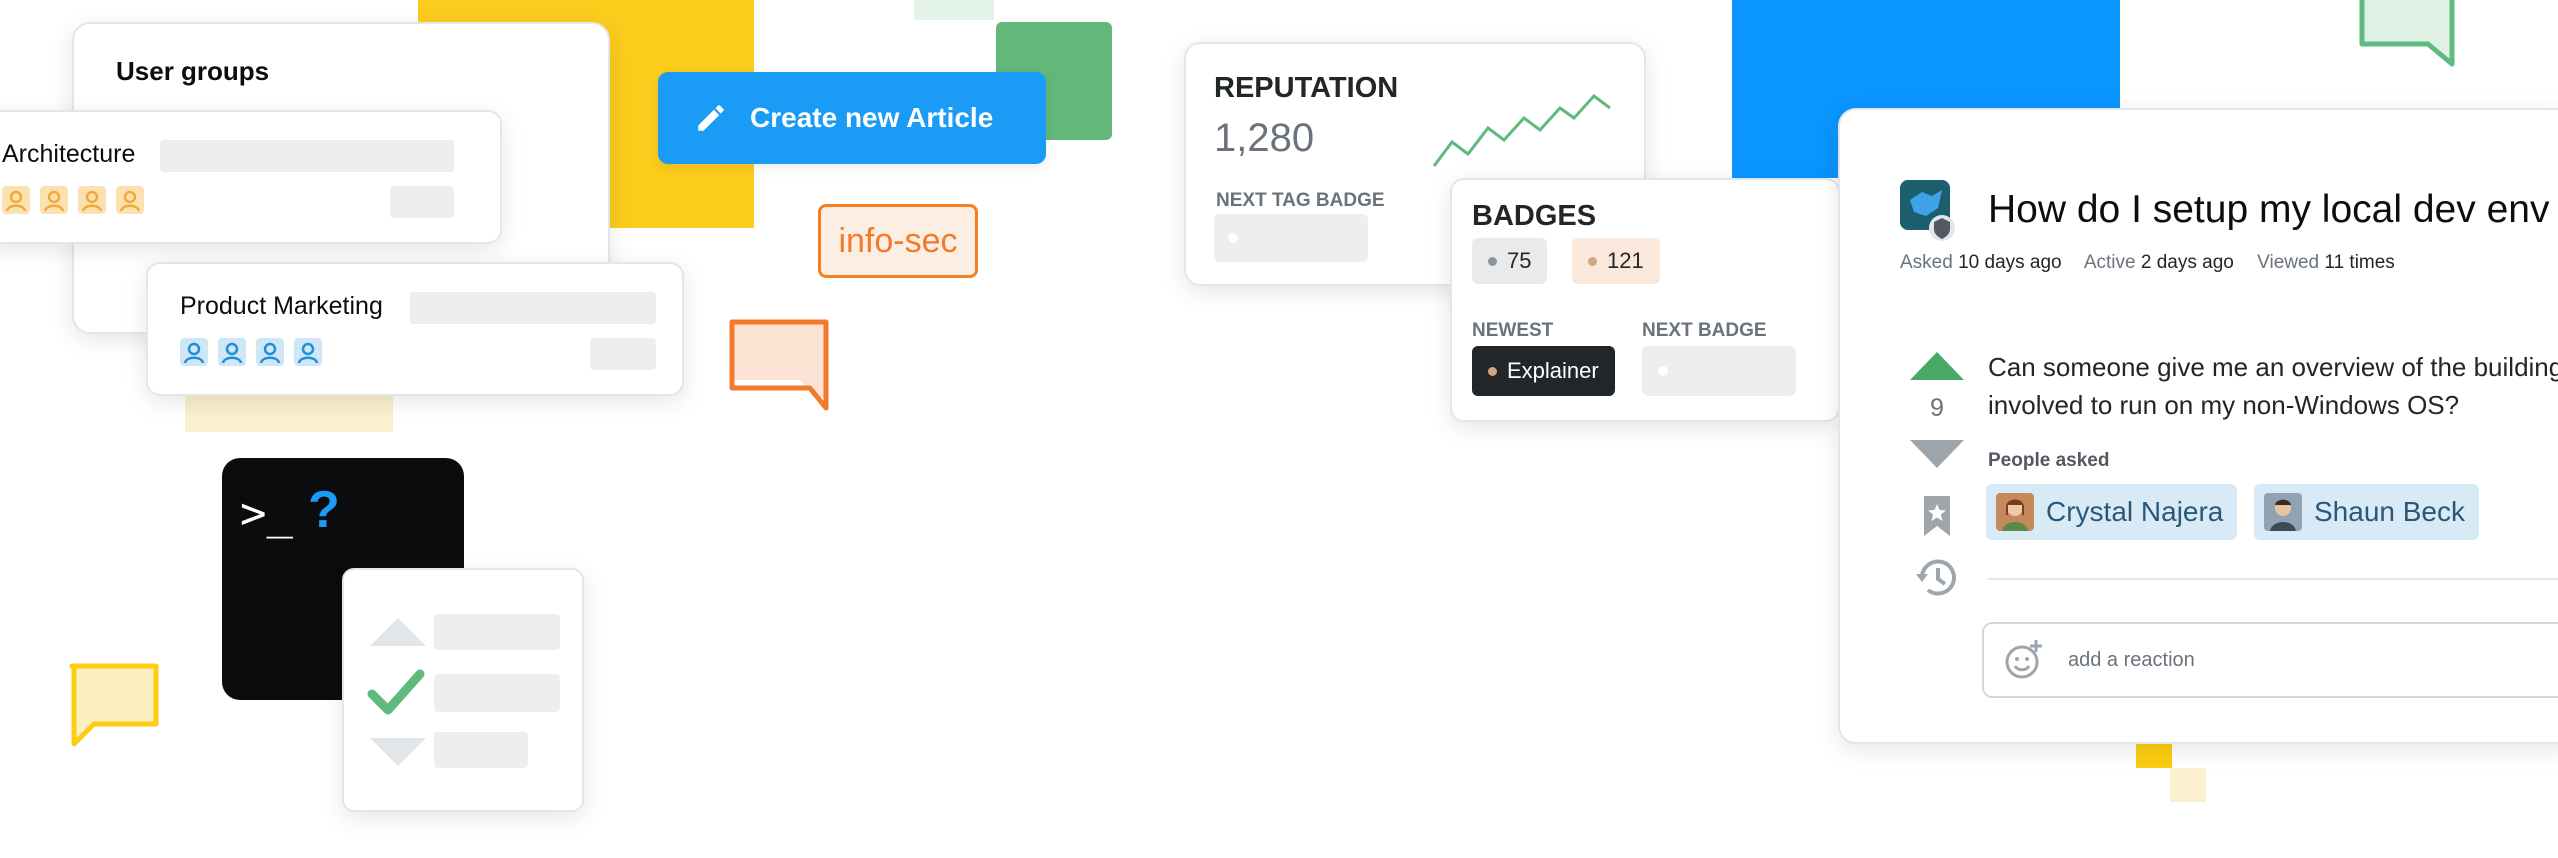 This screenshot has height=858, width=2558. Describe the element at coordinates (2359, 262) in the screenshot. I see `viewed-value: 11 times` at that location.